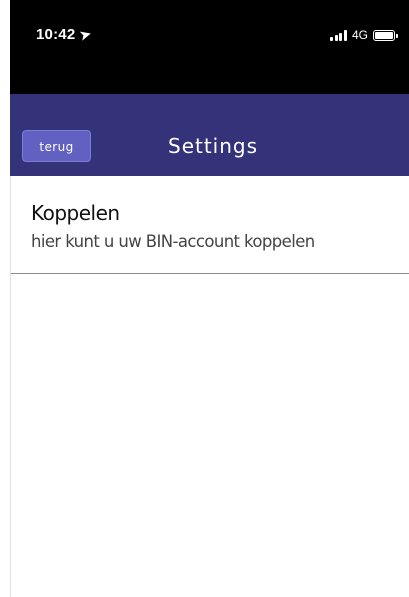 The image size is (409, 597). What do you see at coordinates (86, 34) in the screenshot?
I see `location-arrow-icon: ➤` at bounding box center [86, 34].